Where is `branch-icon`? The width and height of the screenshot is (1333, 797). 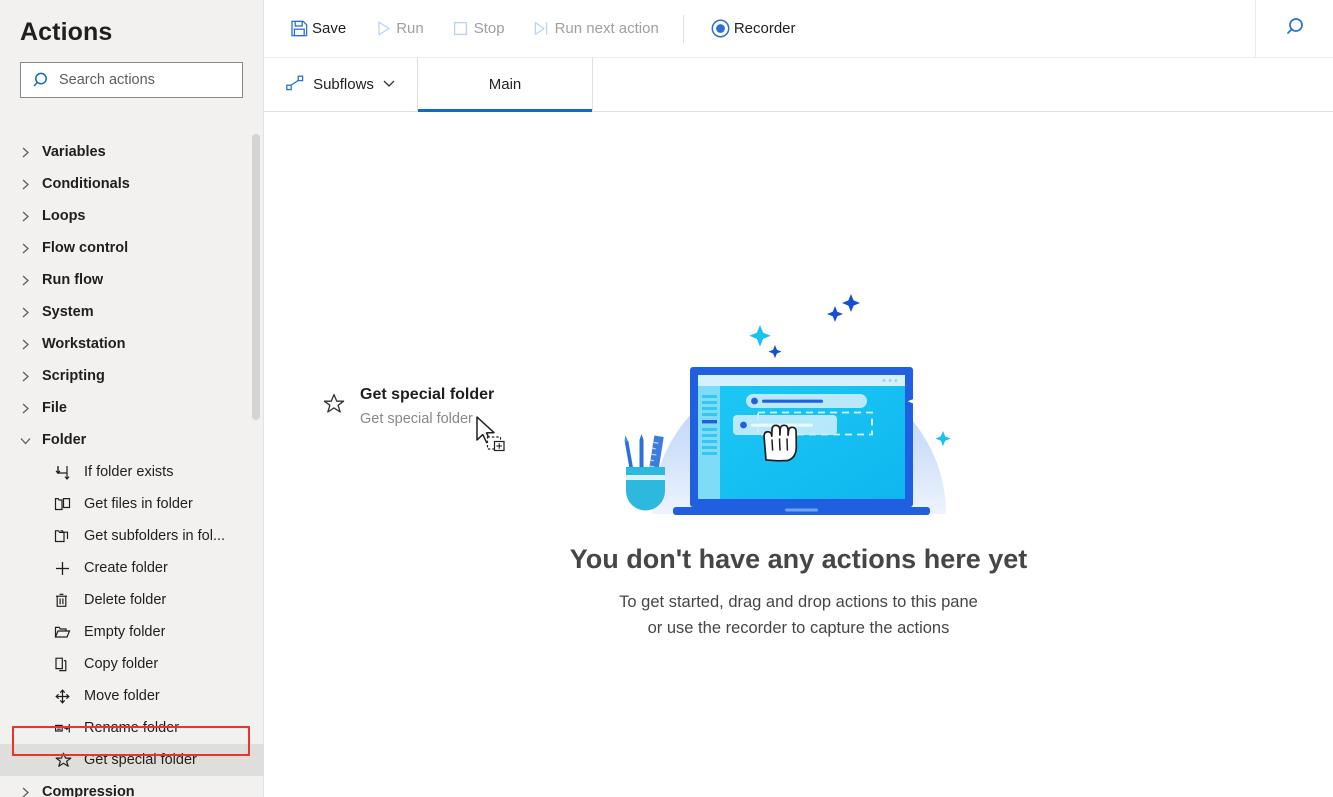
branch-icon is located at coordinates (69, 472).